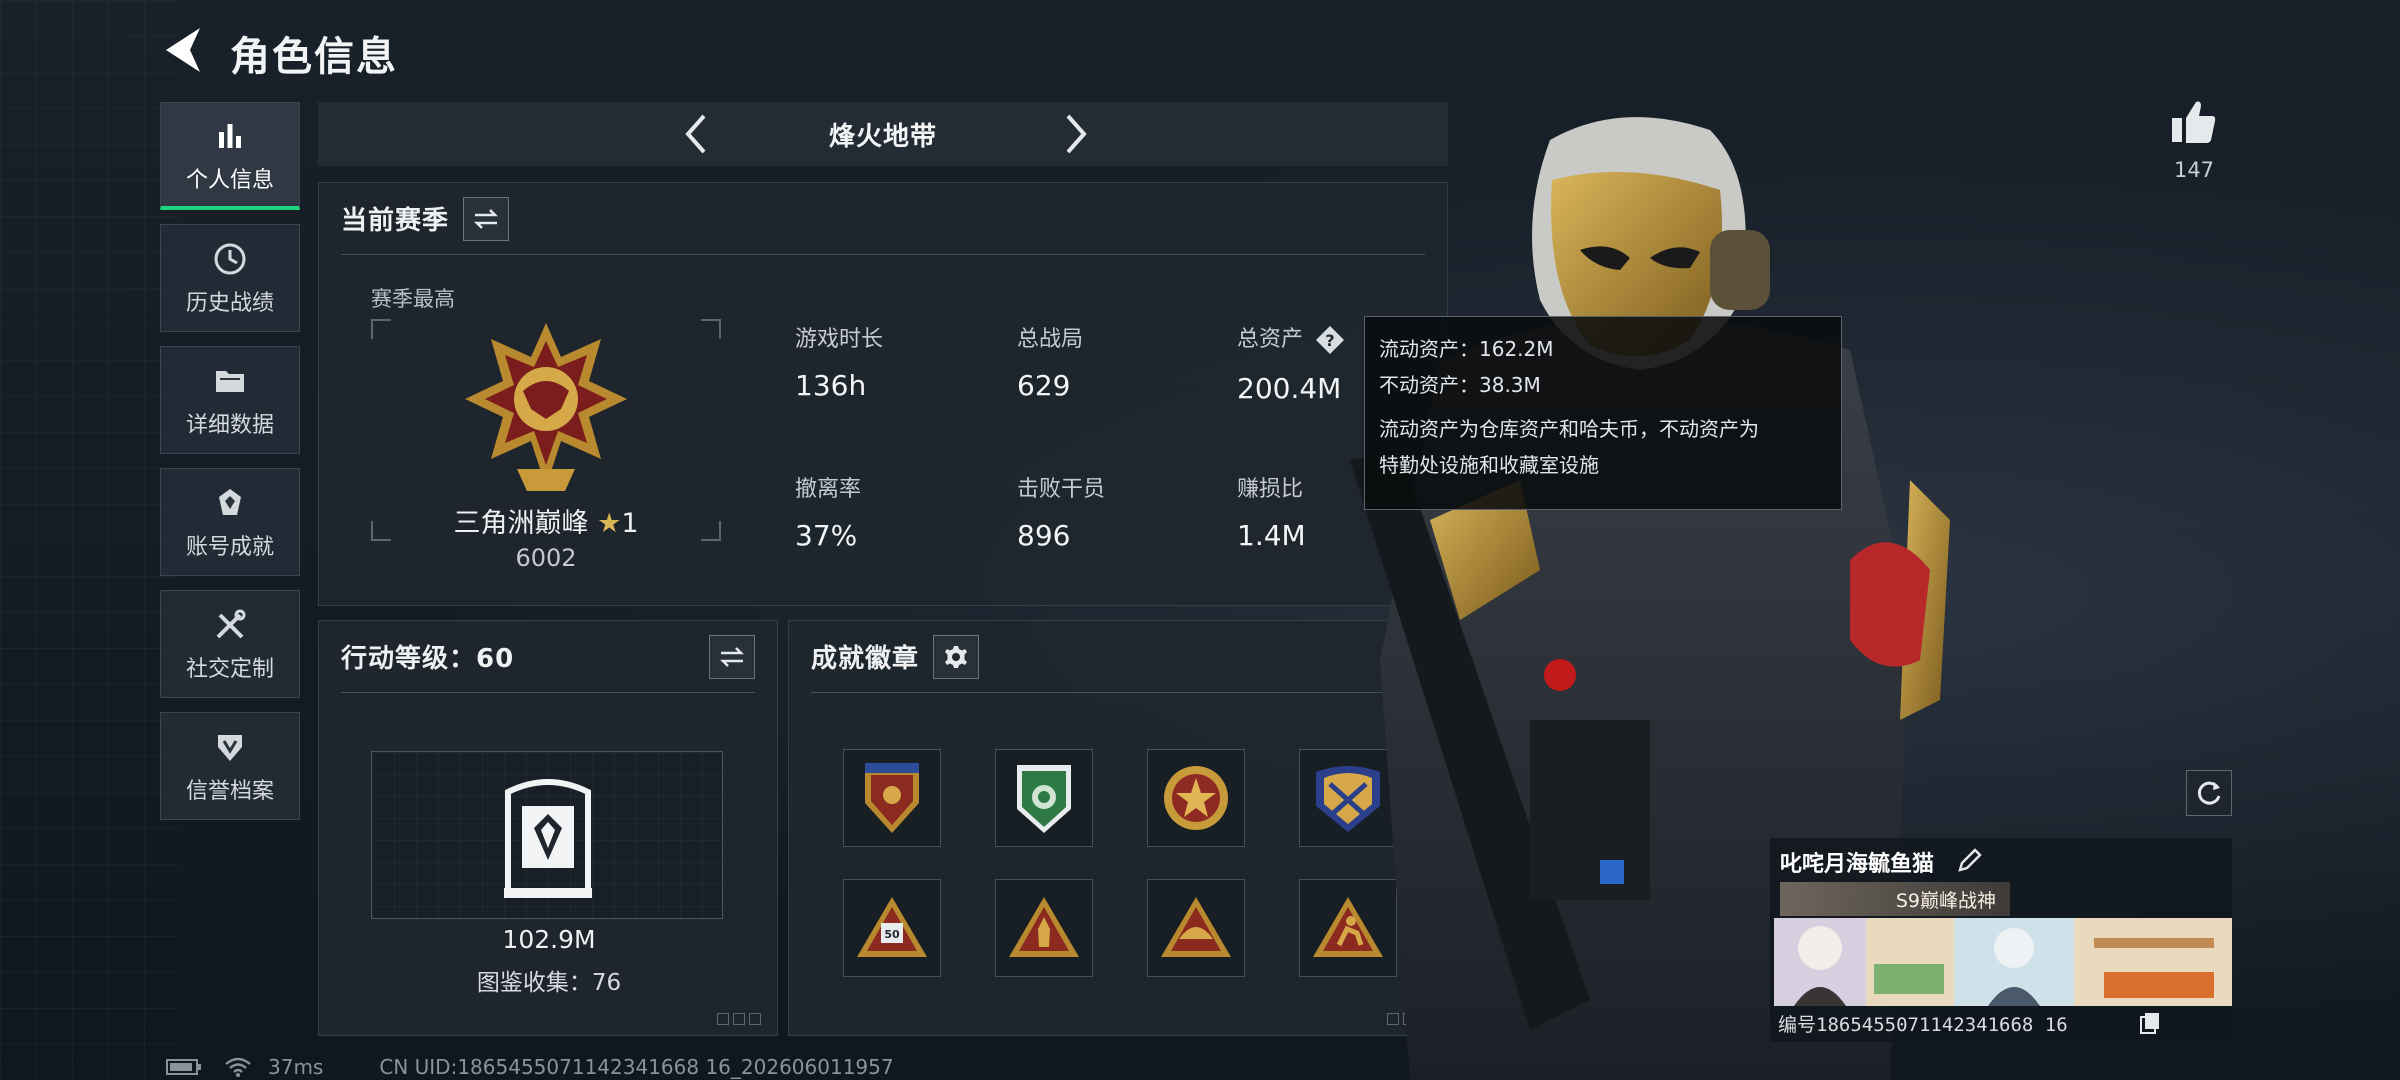  What do you see at coordinates (230, 766) in the screenshot?
I see `nav-item-credit: 信誉档案` at bounding box center [230, 766].